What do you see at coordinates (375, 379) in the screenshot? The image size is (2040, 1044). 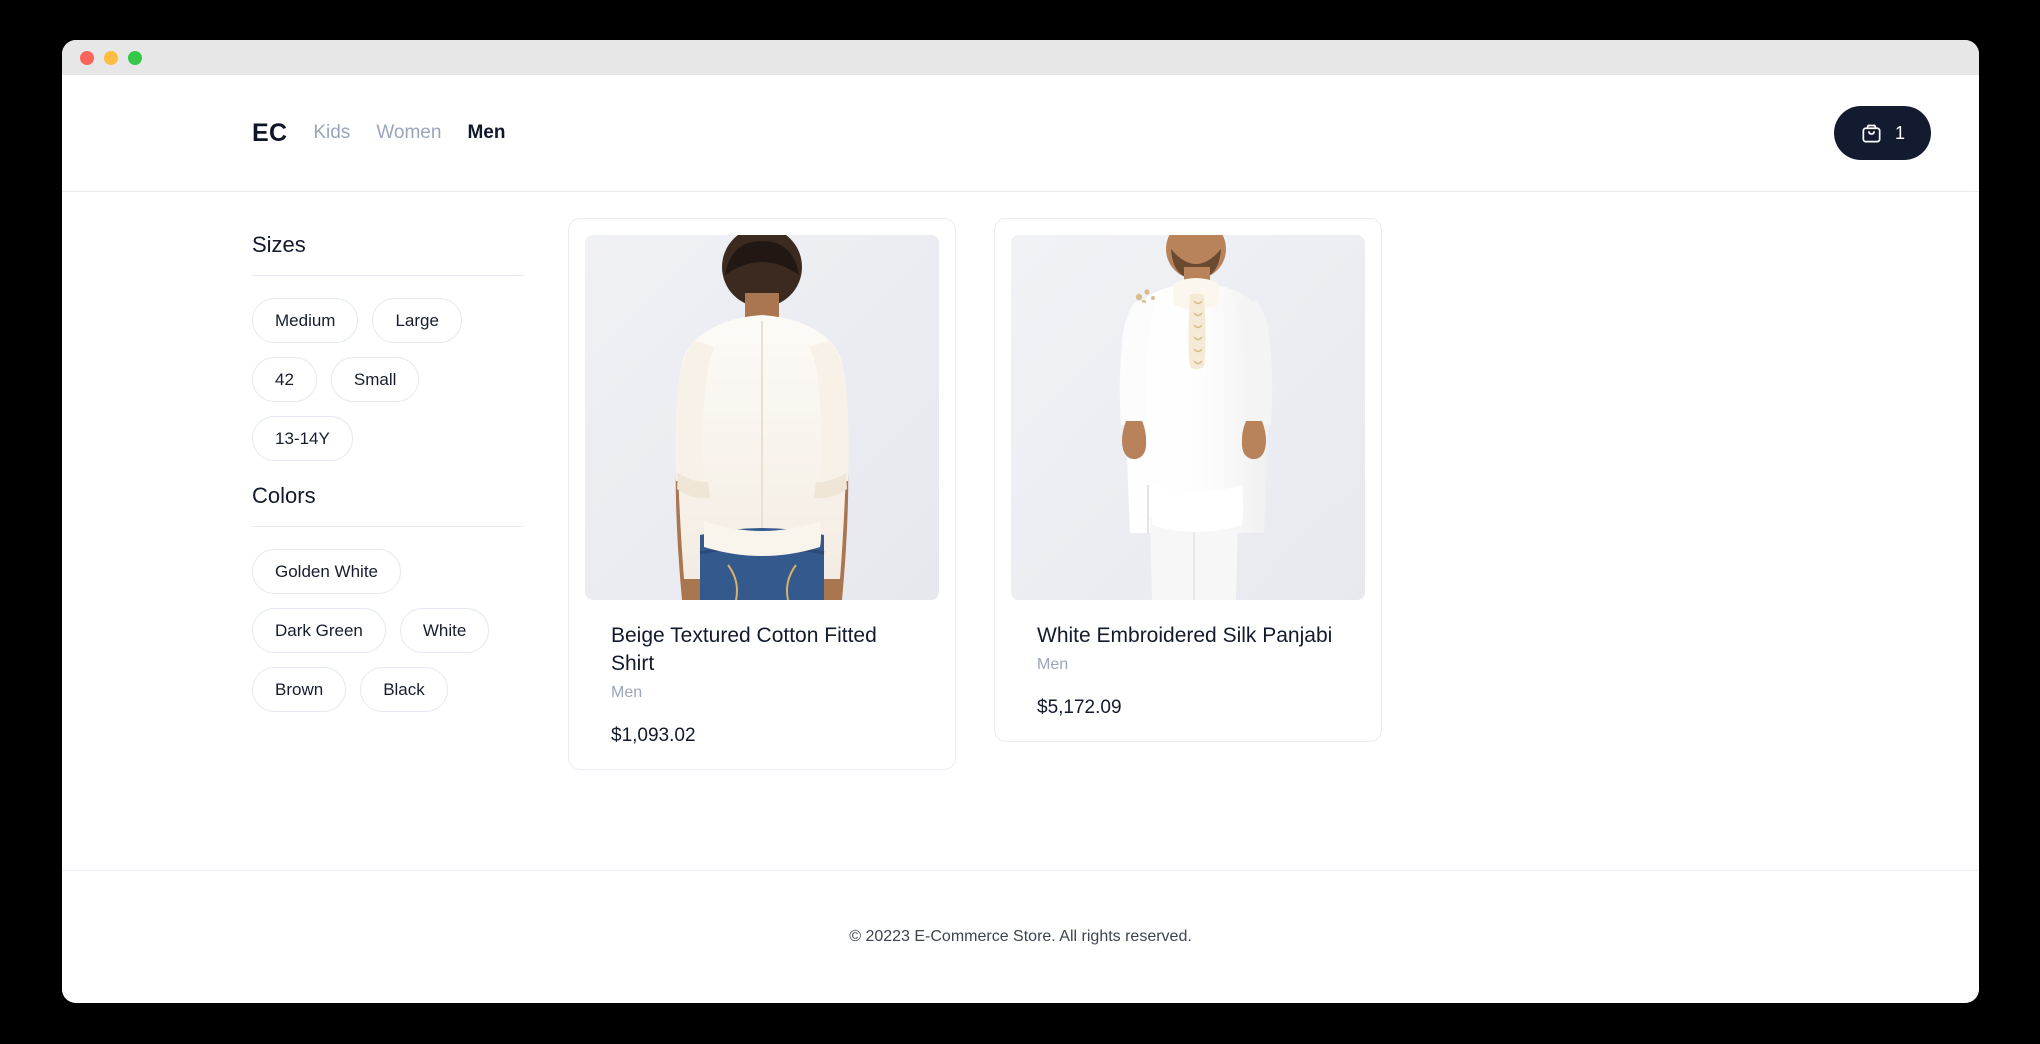 I see `size-chip-small: Small` at bounding box center [375, 379].